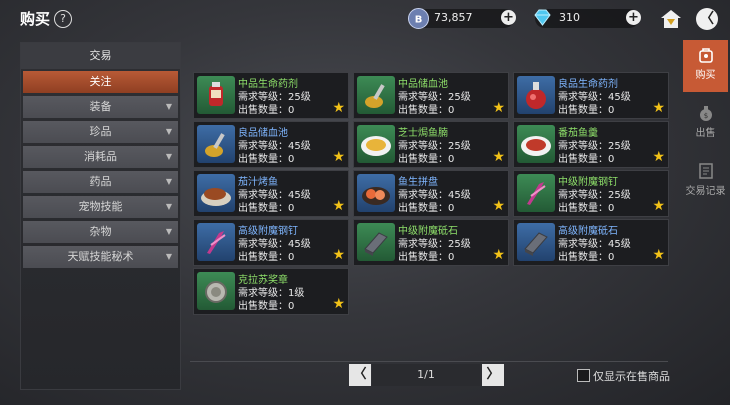 This screenshot has width=730, height=405. Describe the element at coordinates (631, 376) in the screenshot. I see `on-sale-only-label: 仅显示在售商品` at that location.